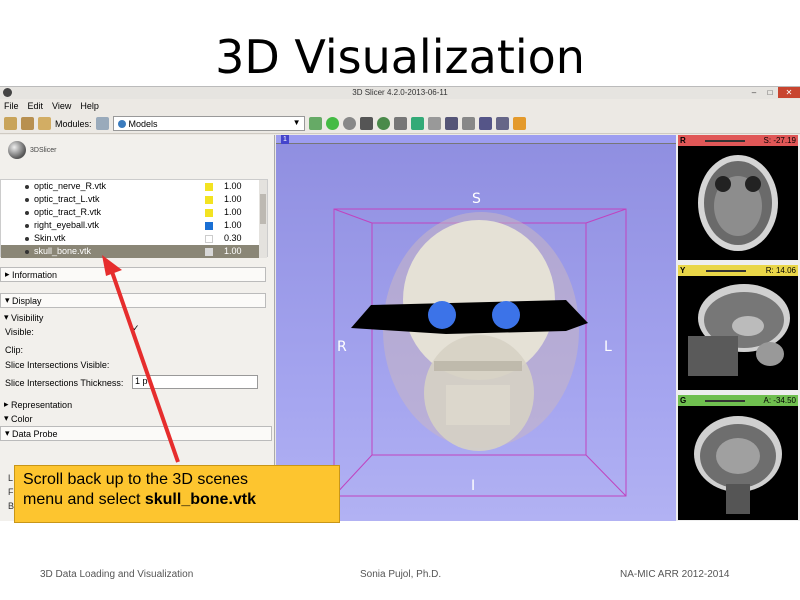  What do you see at coordinates (476, 199) in the screenshot?
I see `axis-label-superior: S` at bounding box center [476, 199].